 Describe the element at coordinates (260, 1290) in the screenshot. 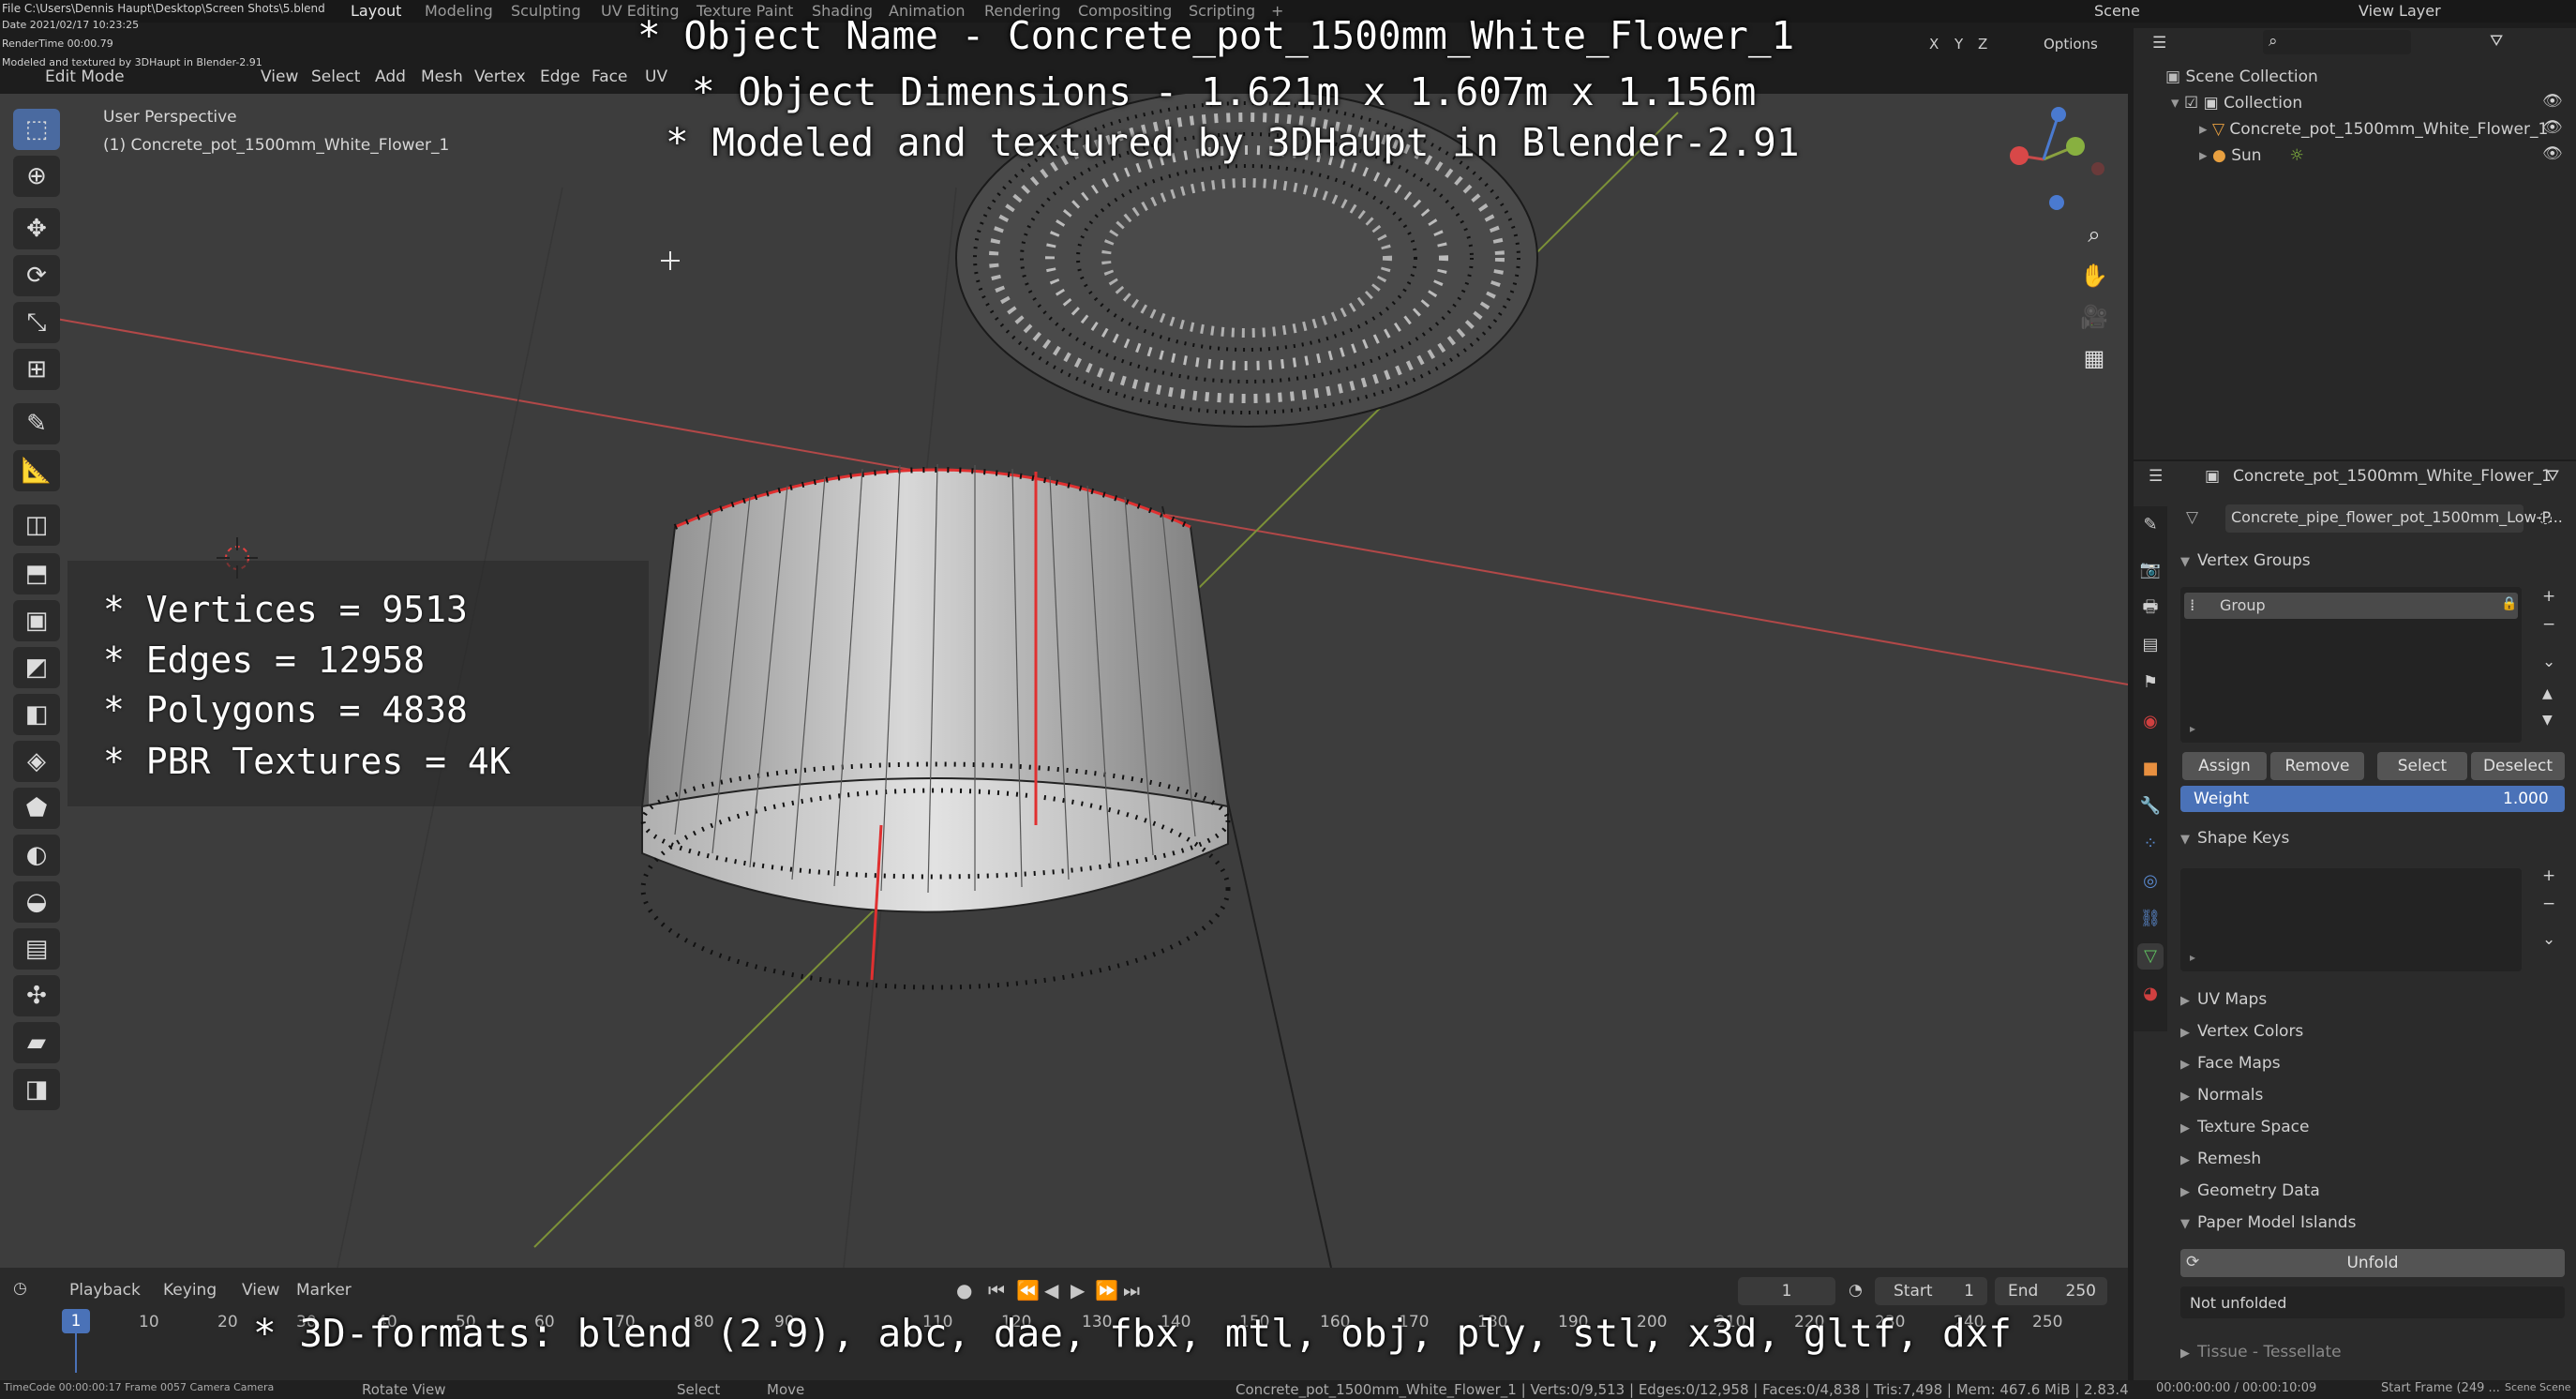

I see `timeline-menu-view: View` at that location.